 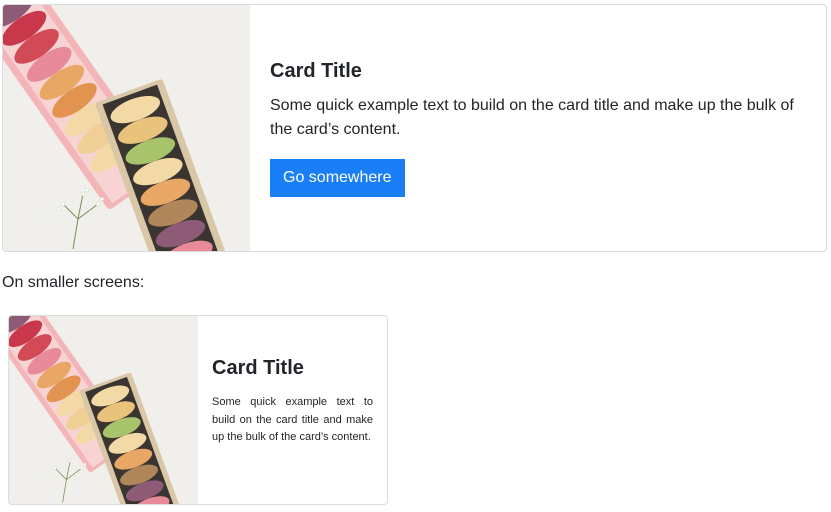 I want to click on card-title-small: Card Title, so click(x=258, y=368).